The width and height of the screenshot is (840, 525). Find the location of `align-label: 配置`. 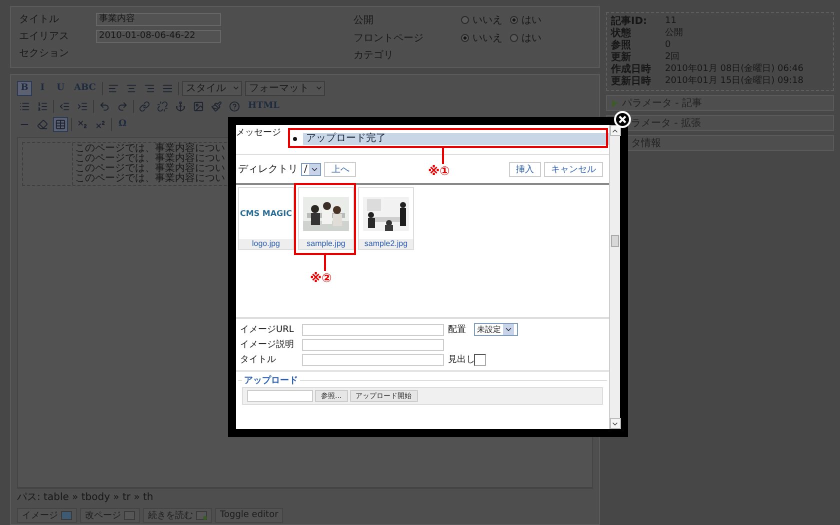

align-label: 配置 is located at coordinates (457, 330).